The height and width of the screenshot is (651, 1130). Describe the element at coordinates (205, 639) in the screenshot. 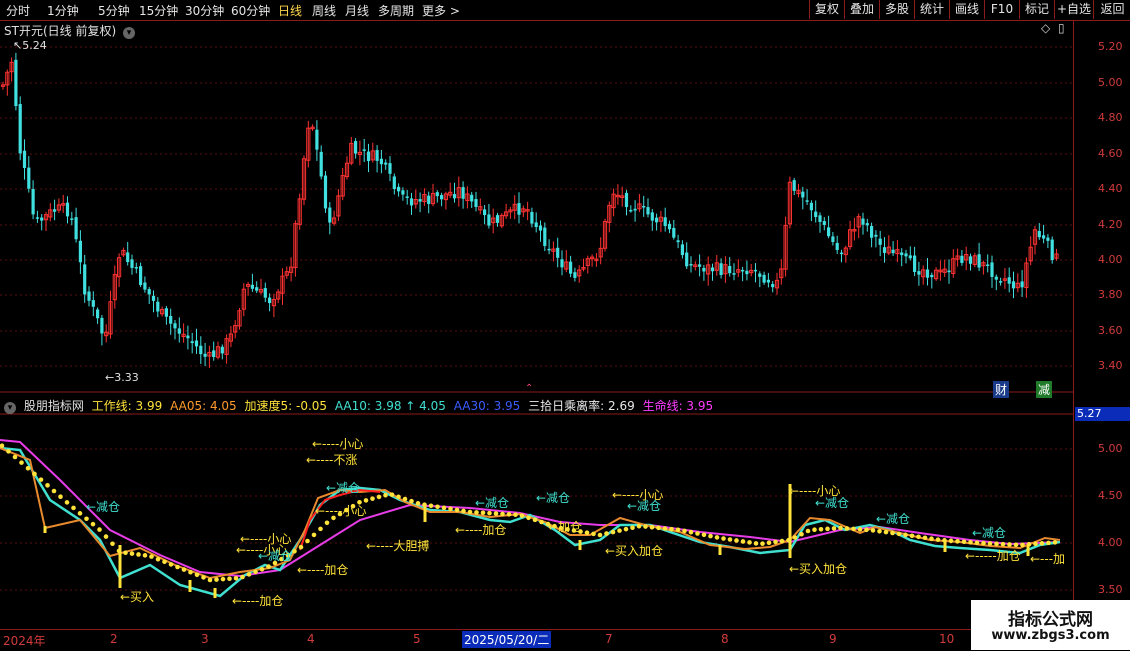

I see `date-tick: 3` at that location.